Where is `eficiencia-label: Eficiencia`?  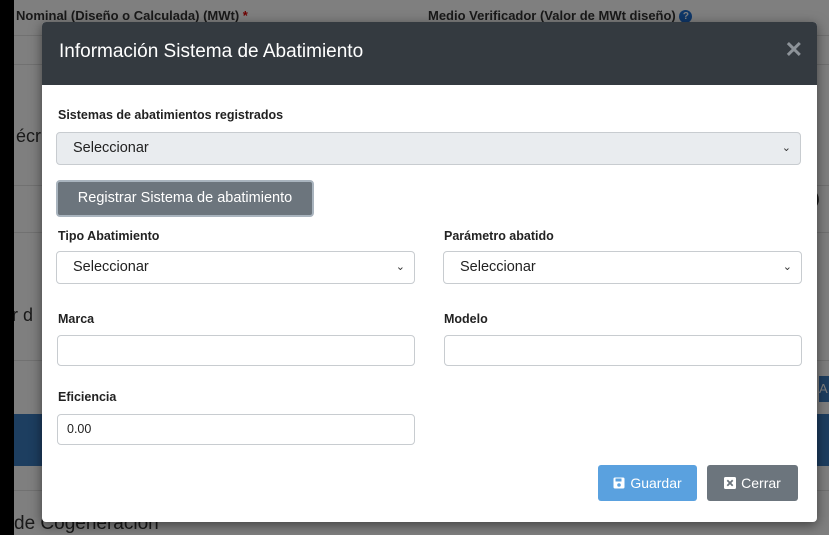
eficiencia-label: Eficiencia is located at coordinates (87, 397).